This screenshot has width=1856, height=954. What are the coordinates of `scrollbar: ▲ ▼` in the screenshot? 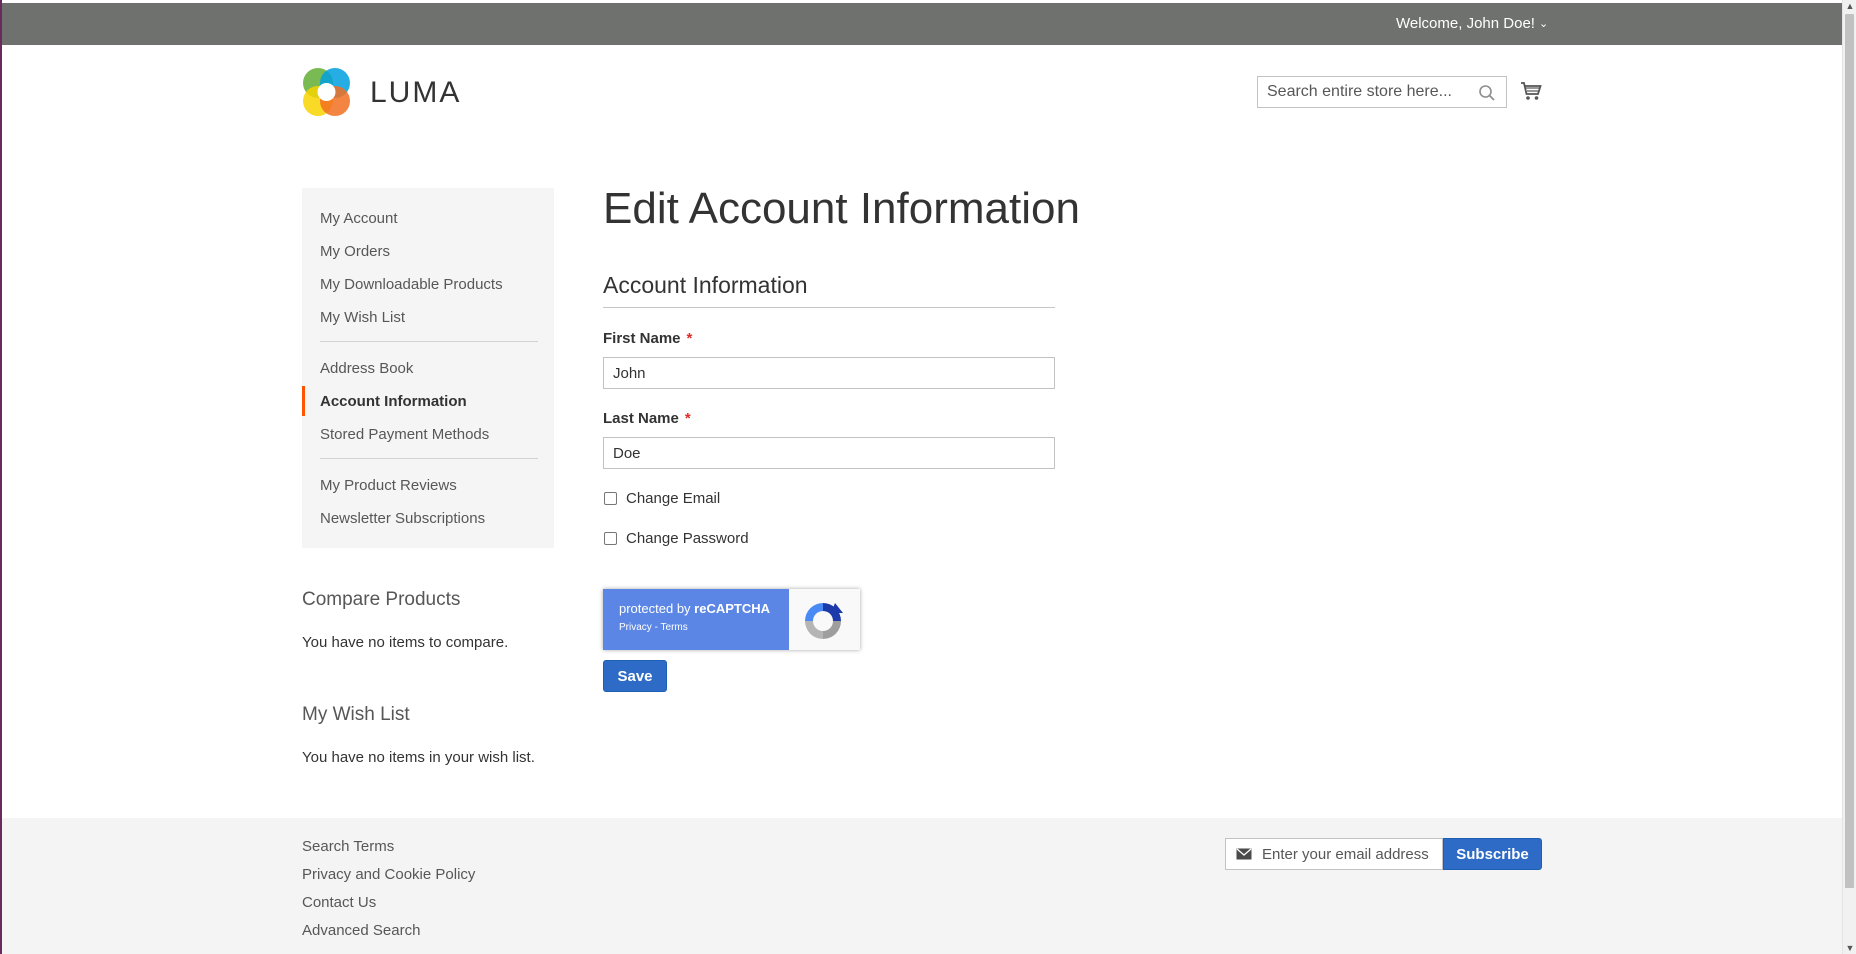 It's located at (1849, 477).